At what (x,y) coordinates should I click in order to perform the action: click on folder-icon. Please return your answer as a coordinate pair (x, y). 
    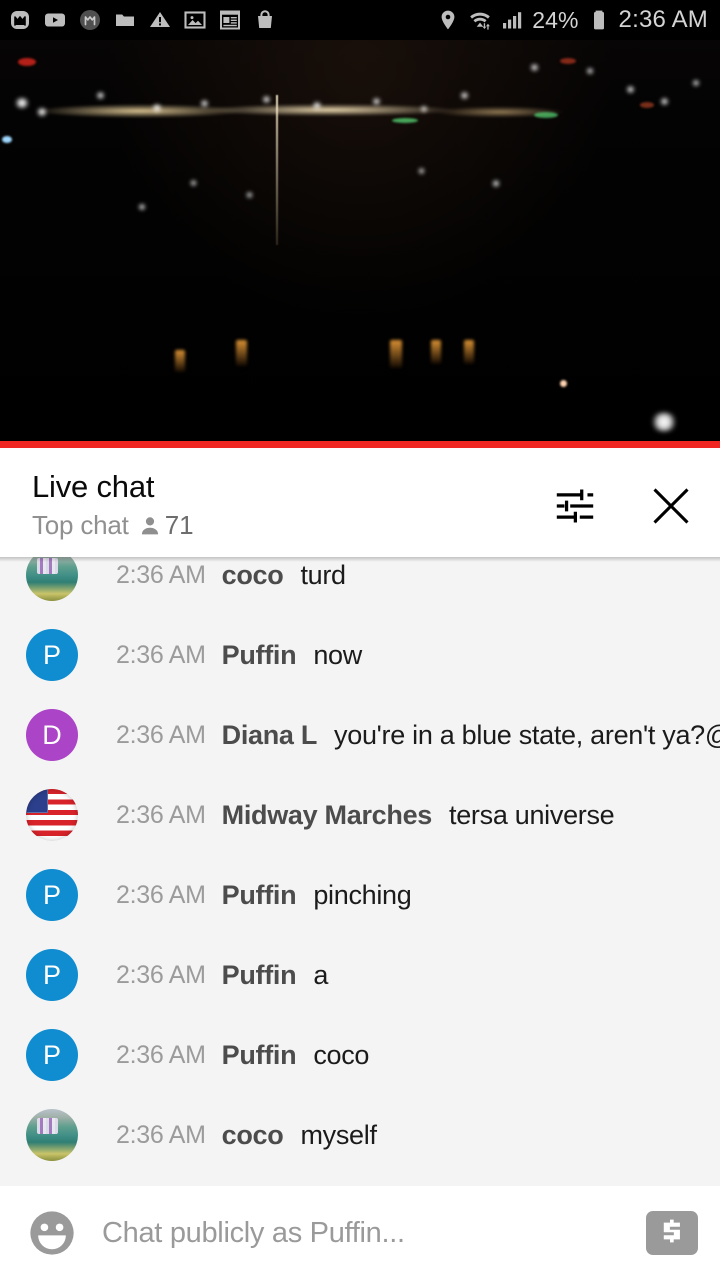
    Looking at the image, I should click on (125, 20).